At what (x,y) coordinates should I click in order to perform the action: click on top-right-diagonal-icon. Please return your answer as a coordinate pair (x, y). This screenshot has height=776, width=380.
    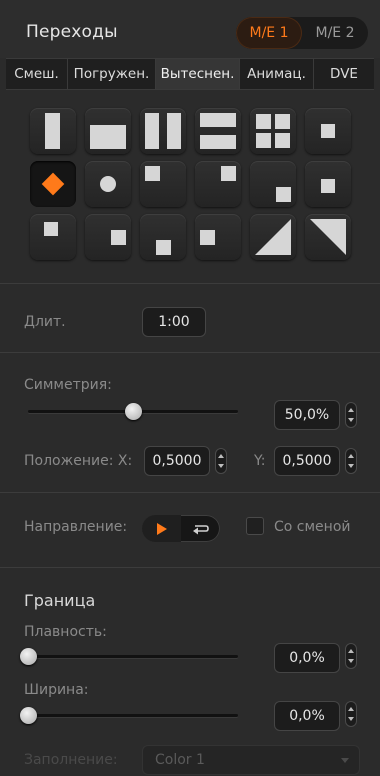
    Looking at the image, I should click on (328, 237).